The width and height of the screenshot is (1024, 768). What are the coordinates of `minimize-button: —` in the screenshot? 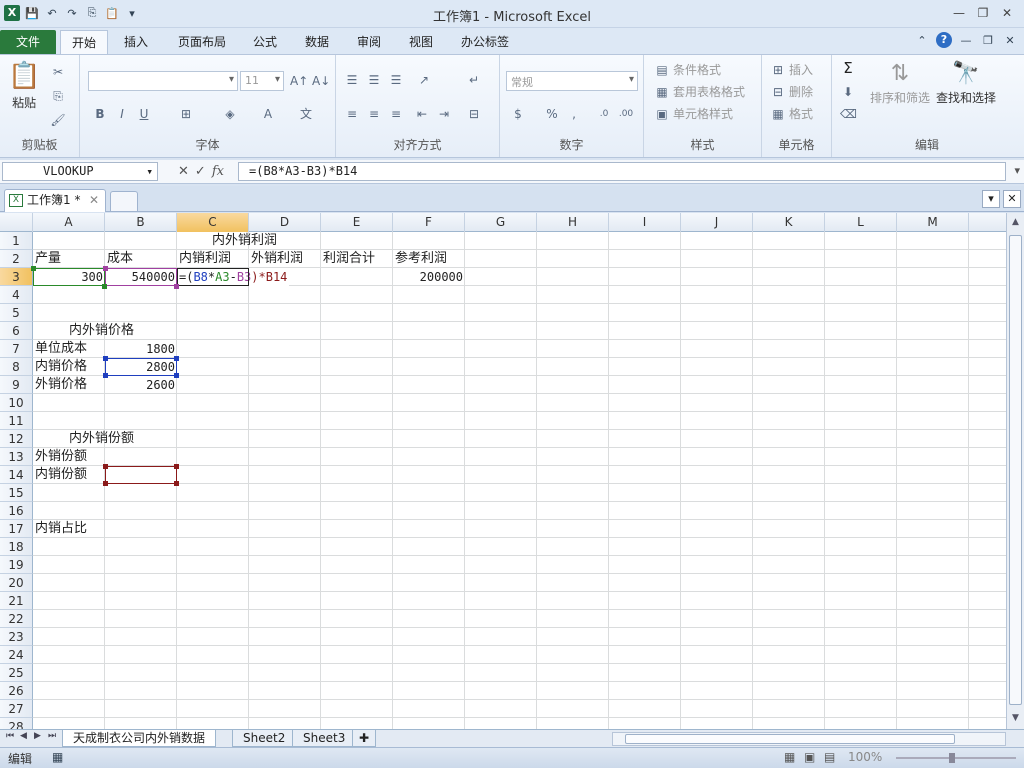 It's located at (959, 13).